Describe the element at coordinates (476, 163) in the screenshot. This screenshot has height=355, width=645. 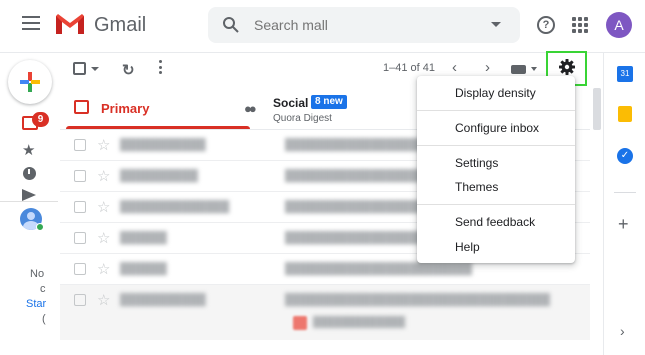
I see `menu-item-settings: Settings` at that location.